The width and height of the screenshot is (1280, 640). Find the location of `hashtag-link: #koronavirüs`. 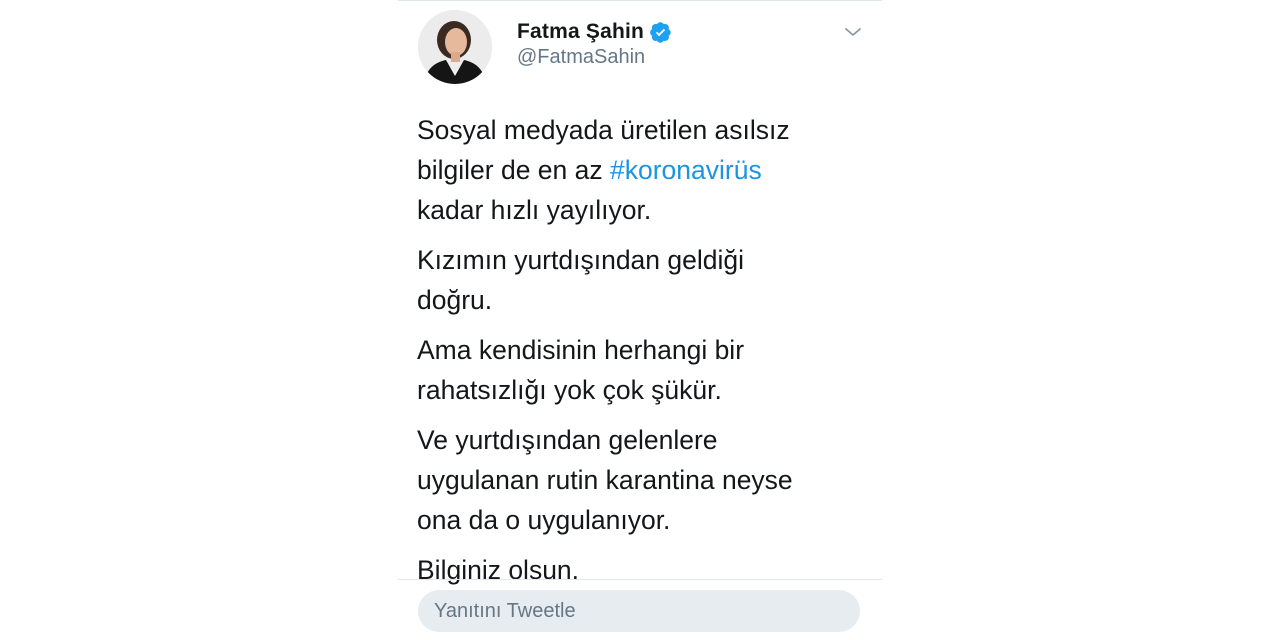

hashtag-link: #koronavirüs is located at coordinates (686, 170).